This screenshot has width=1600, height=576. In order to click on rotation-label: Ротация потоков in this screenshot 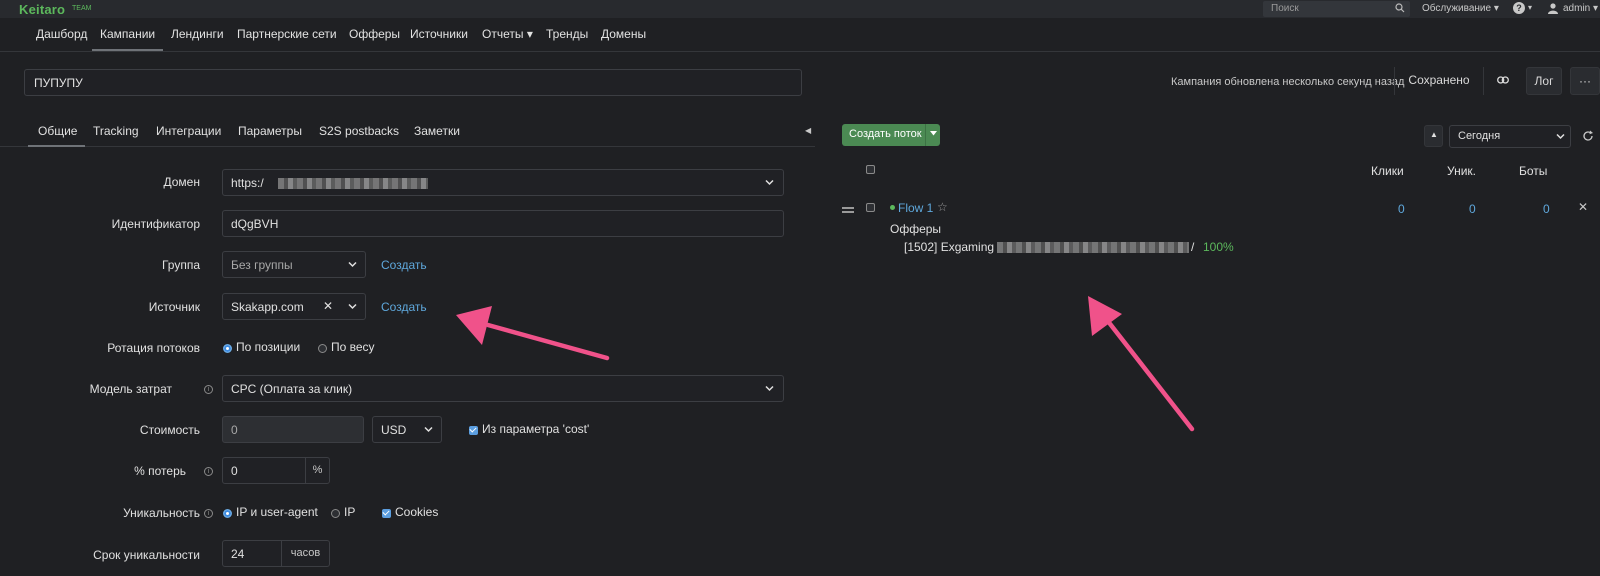, I will do `click(153, 348)`.